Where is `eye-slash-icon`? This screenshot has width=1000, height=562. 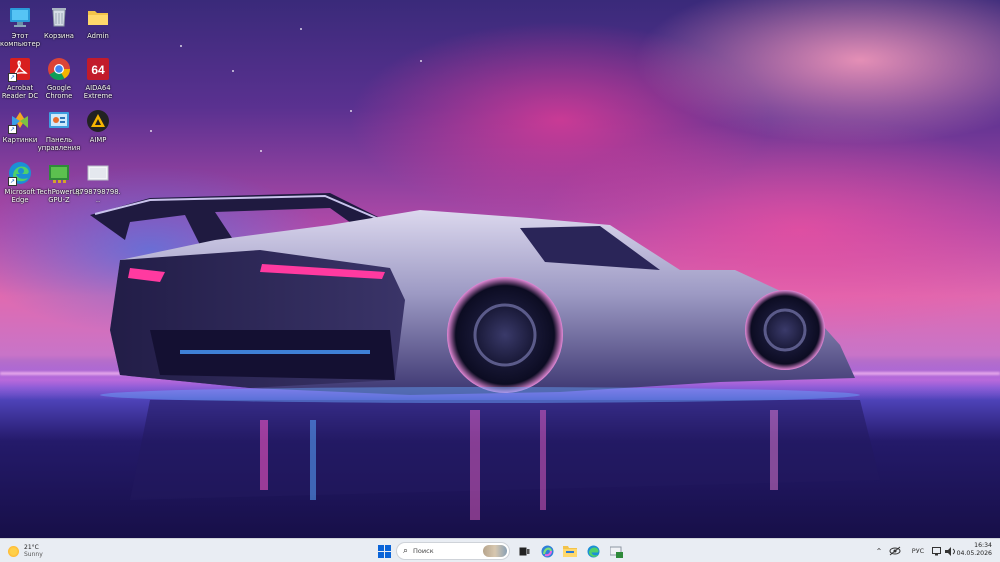
eye-slash-icon is located at coordinates (895, 551).